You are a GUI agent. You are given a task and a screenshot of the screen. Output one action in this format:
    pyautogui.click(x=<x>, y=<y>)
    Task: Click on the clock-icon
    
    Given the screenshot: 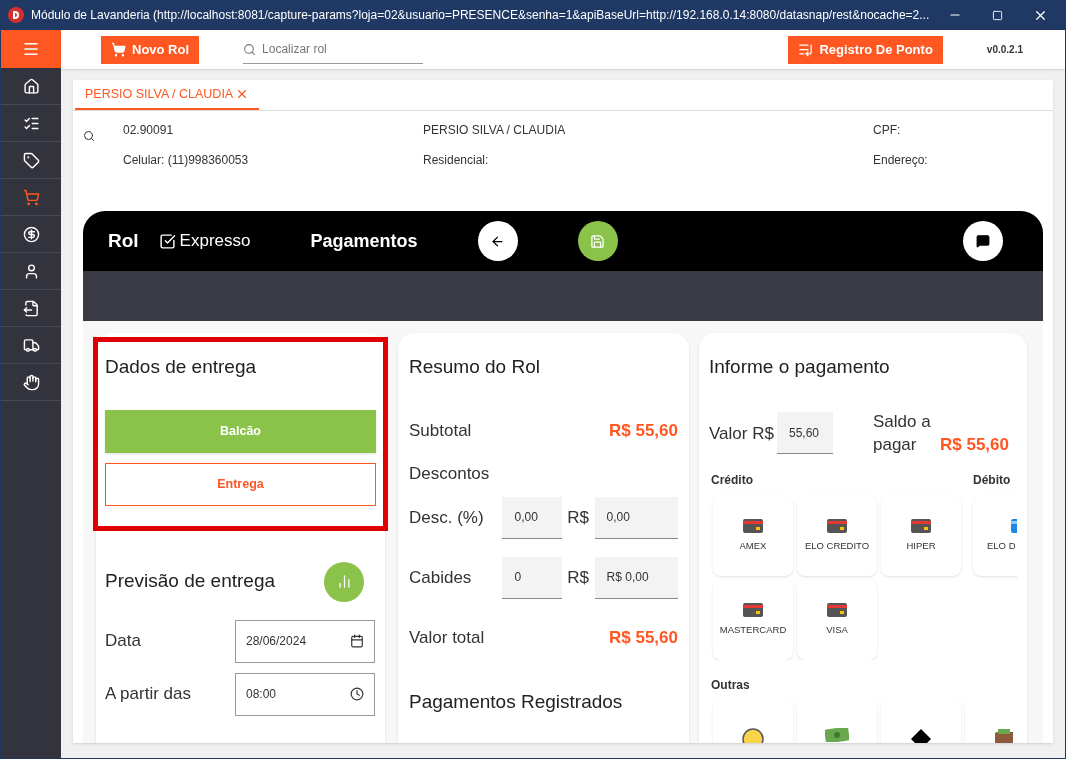 What is the action you would take?
    pyautogui.click(x=357, y=694)
    